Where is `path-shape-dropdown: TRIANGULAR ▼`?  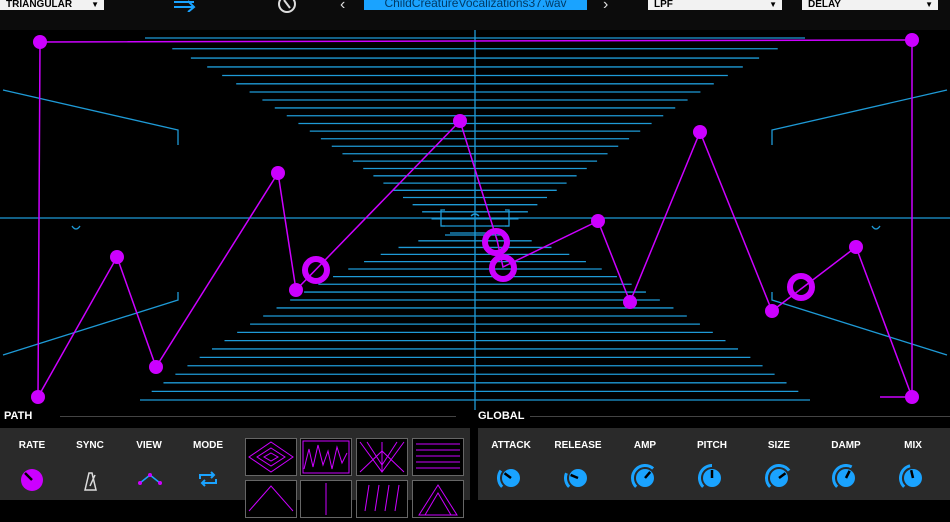 path-shape-dropdown: TRIANGULAR ▼ is located at coordinates (52, 5).